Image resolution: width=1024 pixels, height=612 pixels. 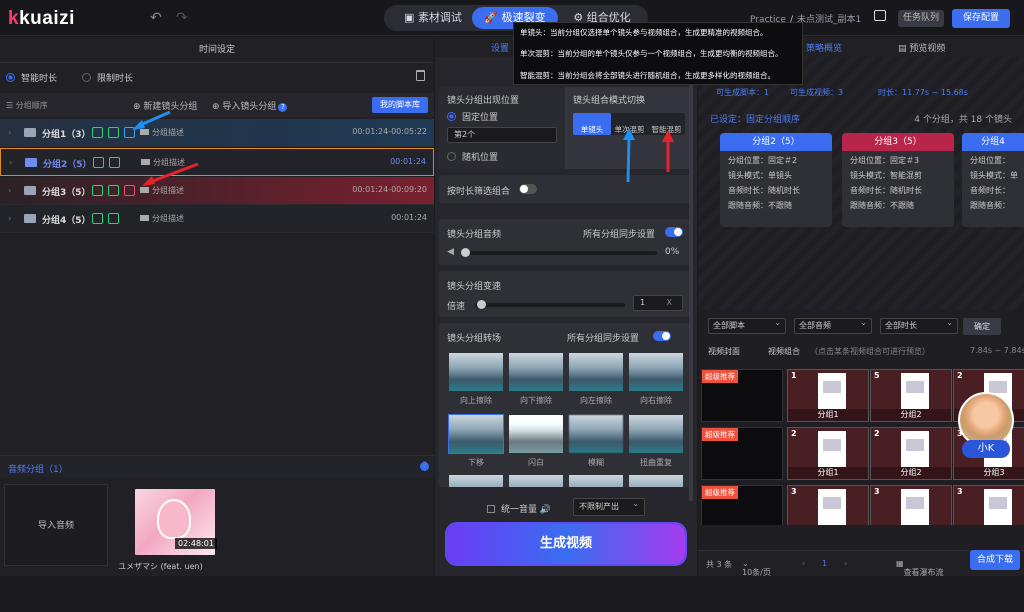 What do you see at coordinates (644, 32) in the screenshot?
I see `tooltip-line: 单镜头：当前分组仅选择单个镜头参与视频组合，生成更精准的视频组合。` at bounding box center [644, 32].